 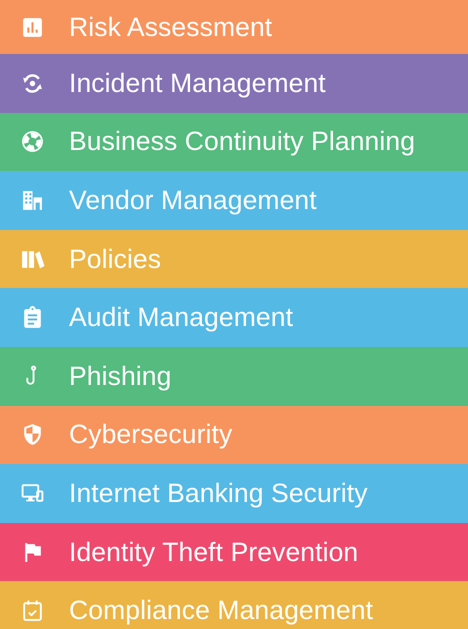 What do you see at coordinates (32, 141) in the screenshot?
I see `lifebuoy-icon` at bounding box center [32, 141].